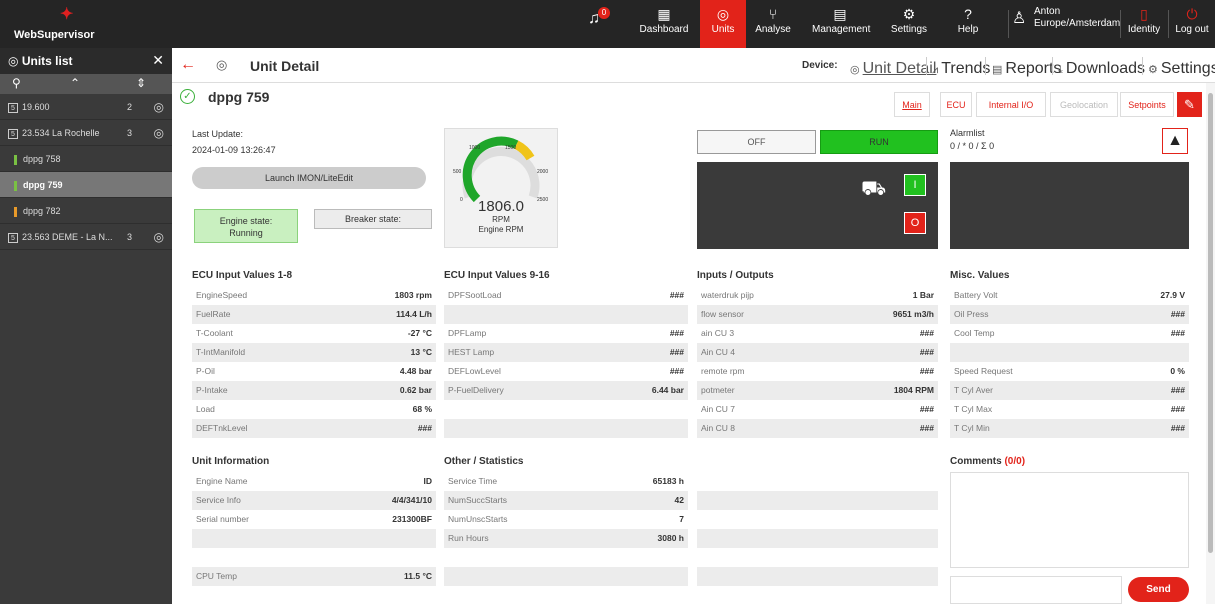  I want to click on alarm-mute-icon: ▲, so click(1175, 141).